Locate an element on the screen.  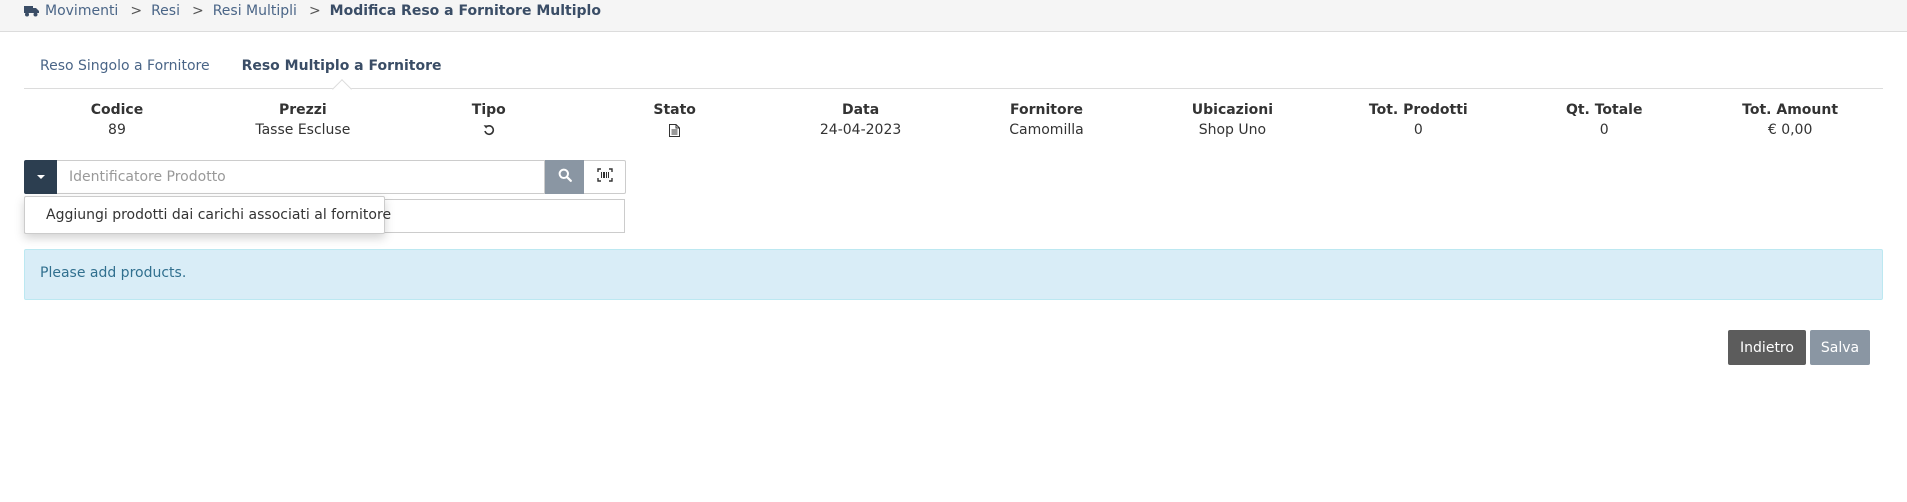
tab-label: Reso Singolo a Fornitore is located at coordinates (125, 66).